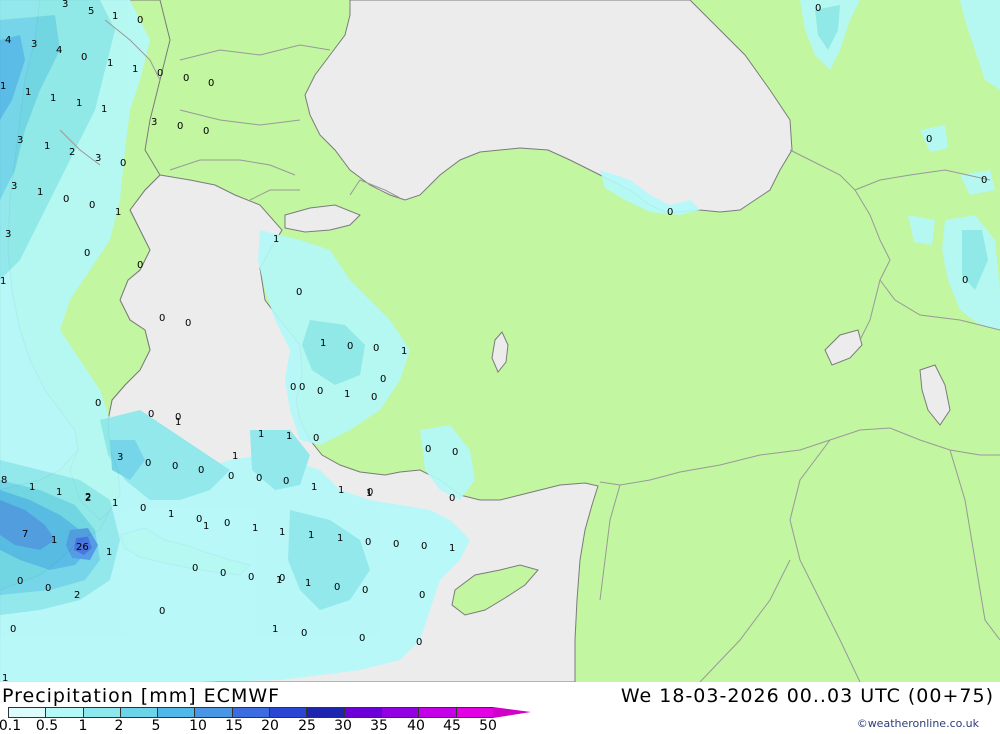  What do you see at coordinates (66, 199) in the screenshot?
I see `pv-28: 0` at bounding box center [66, 199].